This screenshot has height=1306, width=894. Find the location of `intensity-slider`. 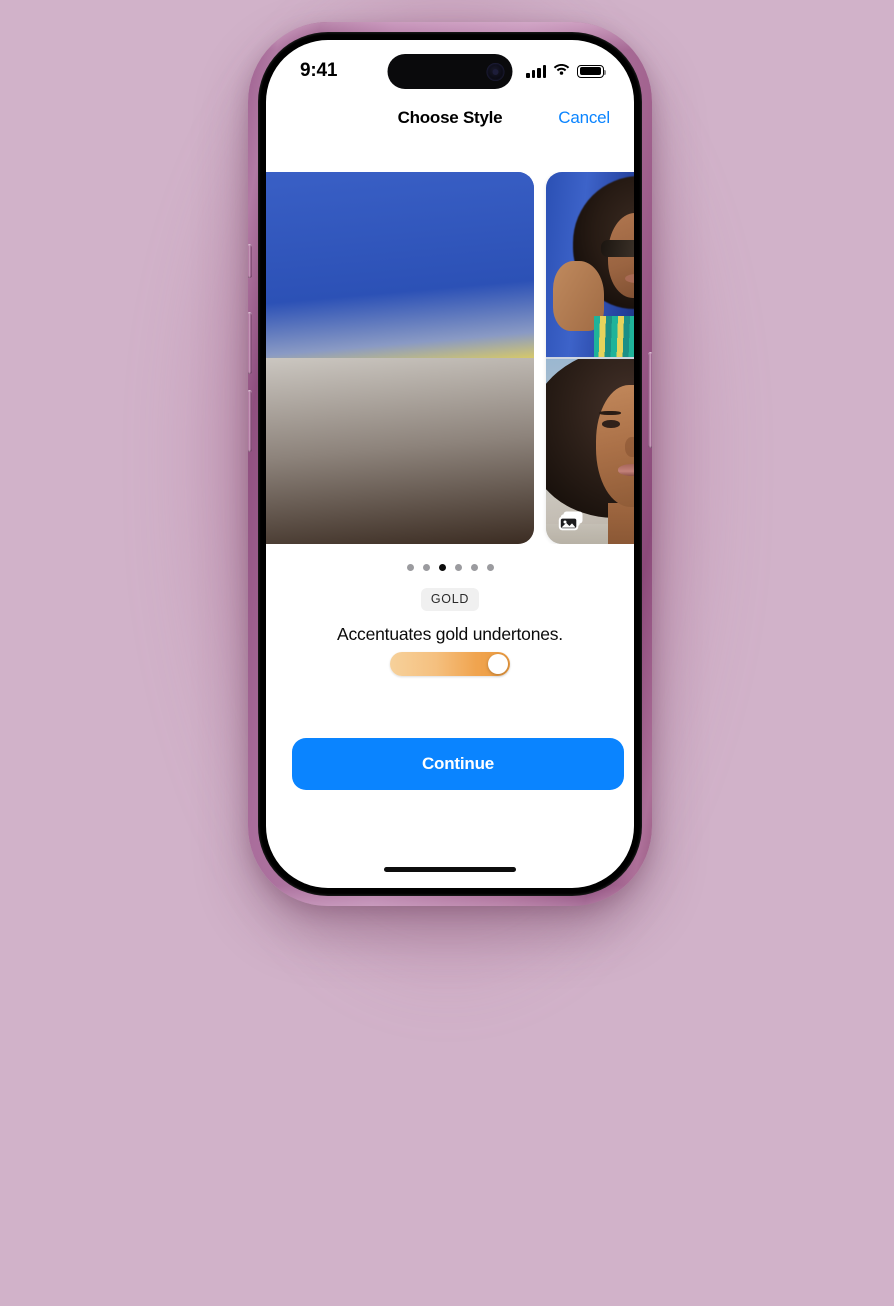

intensity-slider is located at coordinates (450, 664).